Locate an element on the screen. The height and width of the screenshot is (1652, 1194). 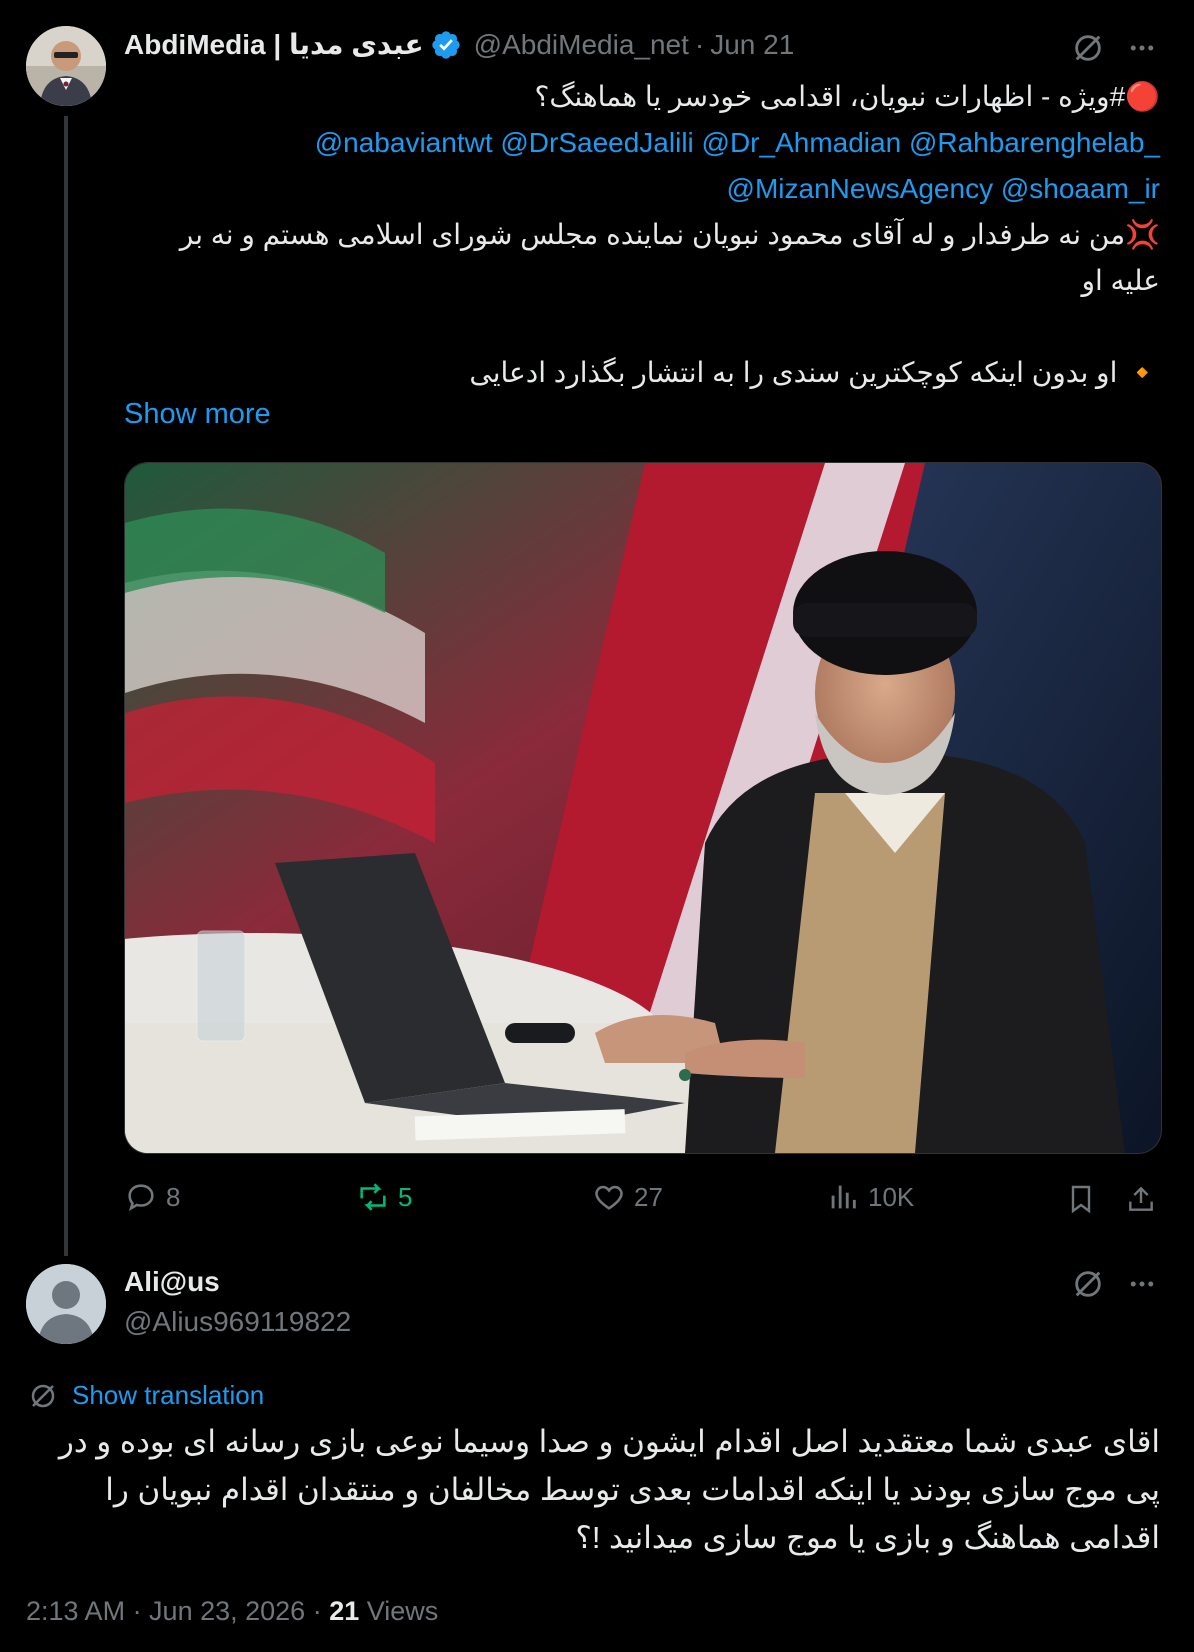
reply-count: 8 is located at coordinates (173, 1196).